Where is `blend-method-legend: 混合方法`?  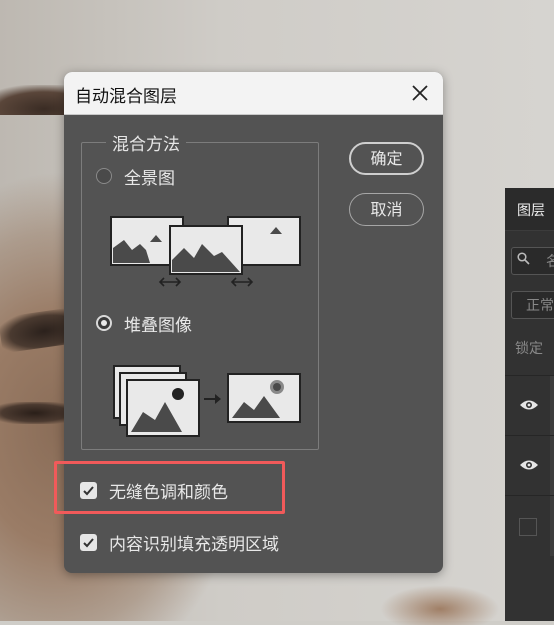
blend-method-legend: 混合方法 is located at coordinates (146, 142).